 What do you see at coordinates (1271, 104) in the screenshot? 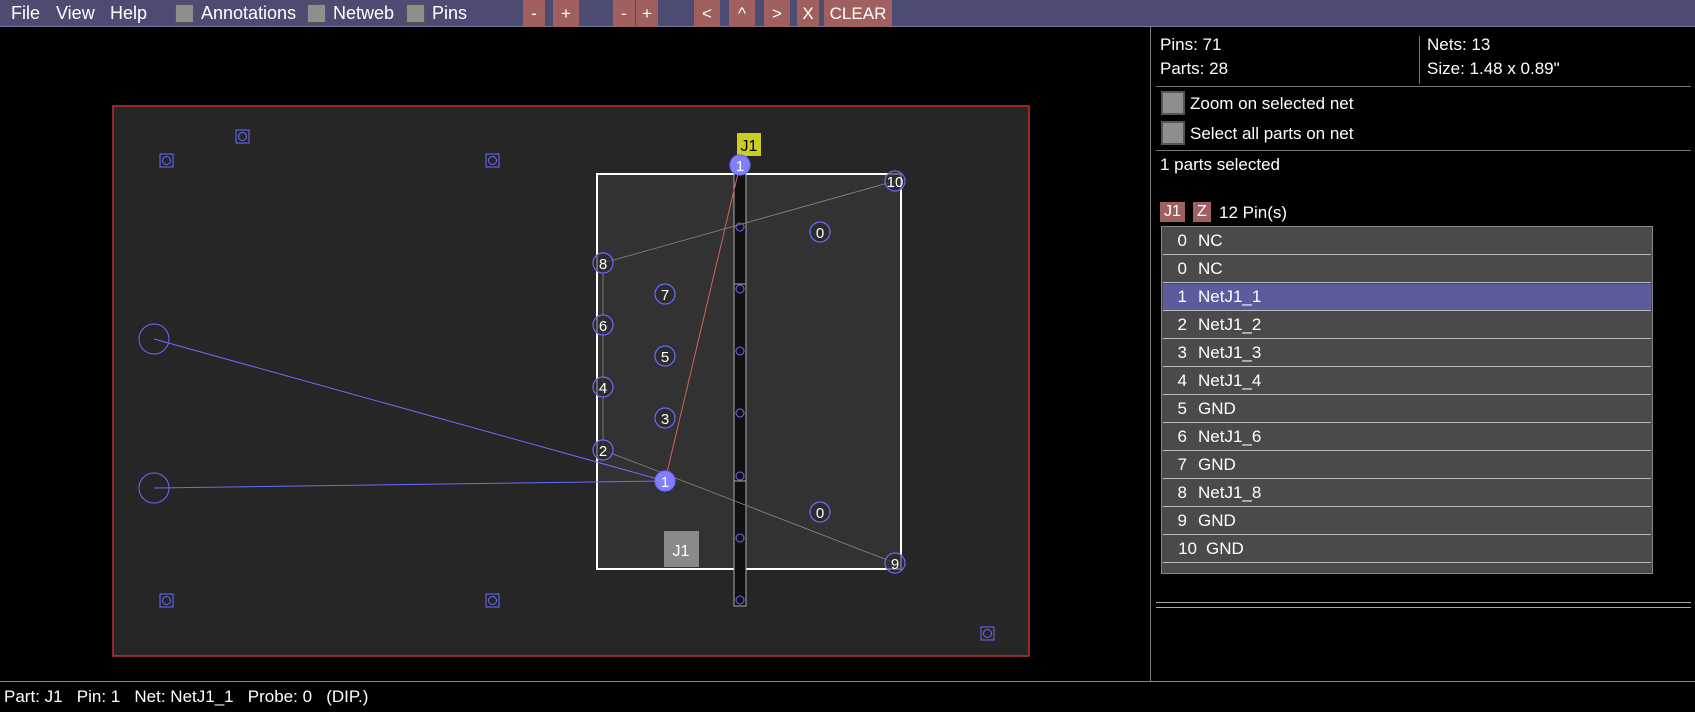
I see `zoom-on-net-label: Zoom on selected net` at bounding box center [1271, 104].